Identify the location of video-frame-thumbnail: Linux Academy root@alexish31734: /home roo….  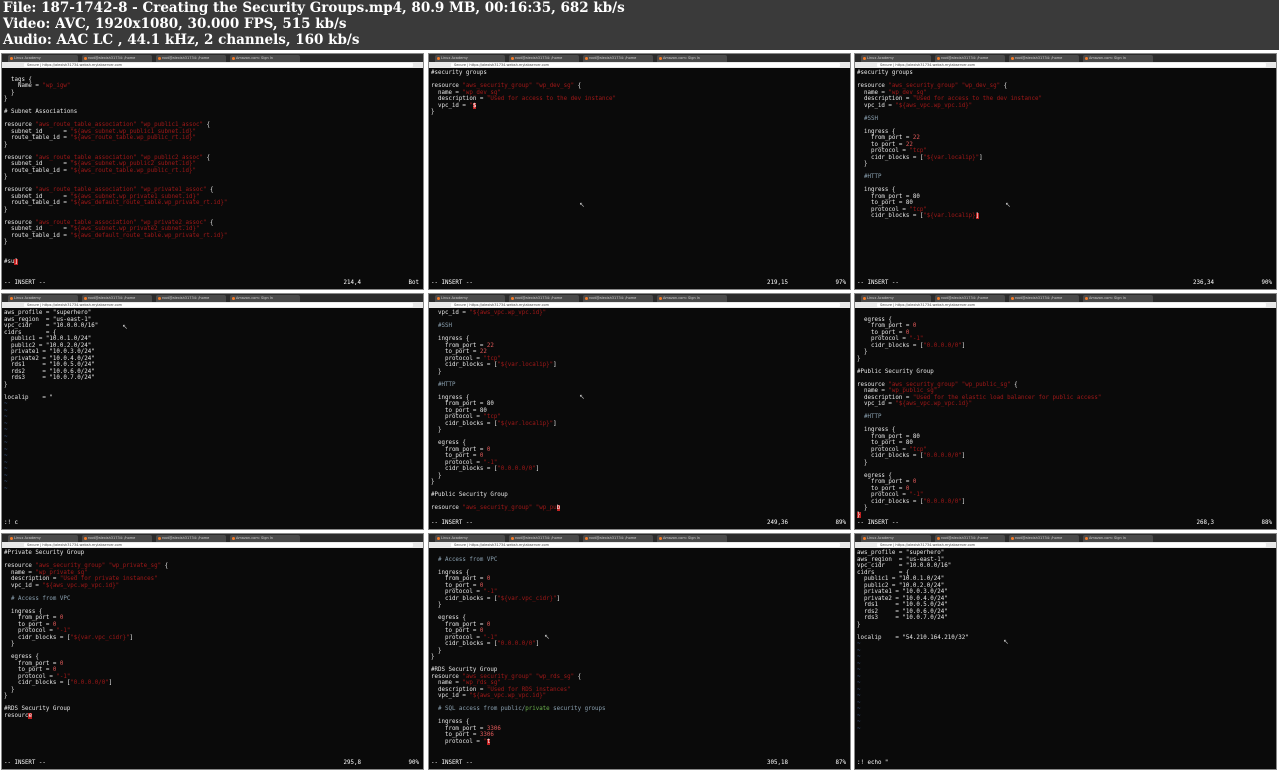
(1065, 411).